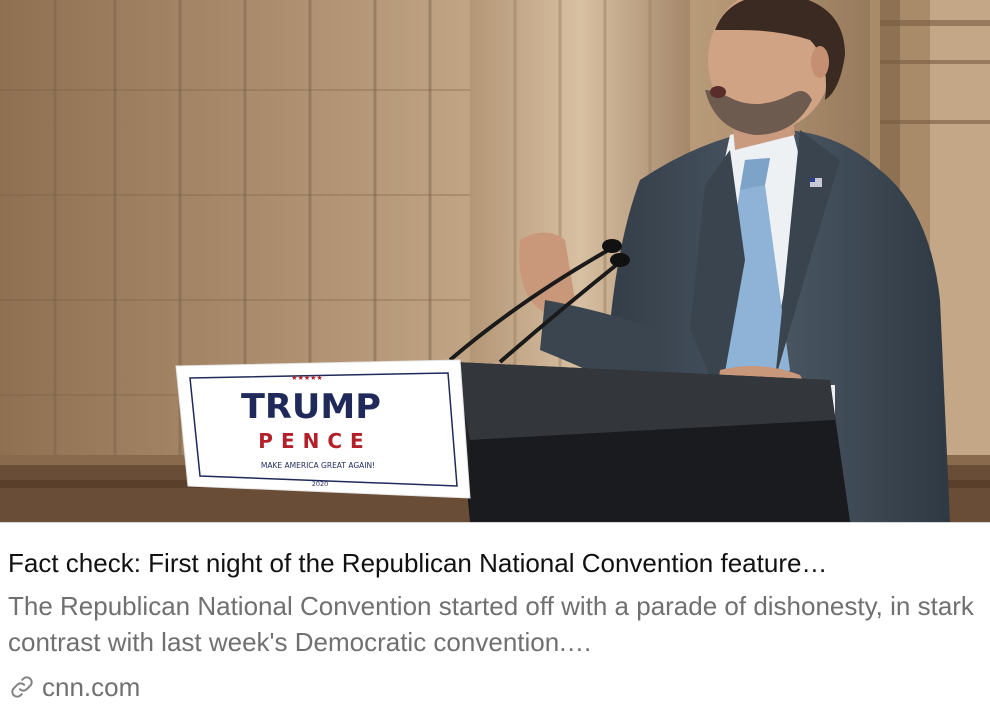  Describe the element at coordinates (22, 687) in the screenshot. I see `link-icon` at that location.